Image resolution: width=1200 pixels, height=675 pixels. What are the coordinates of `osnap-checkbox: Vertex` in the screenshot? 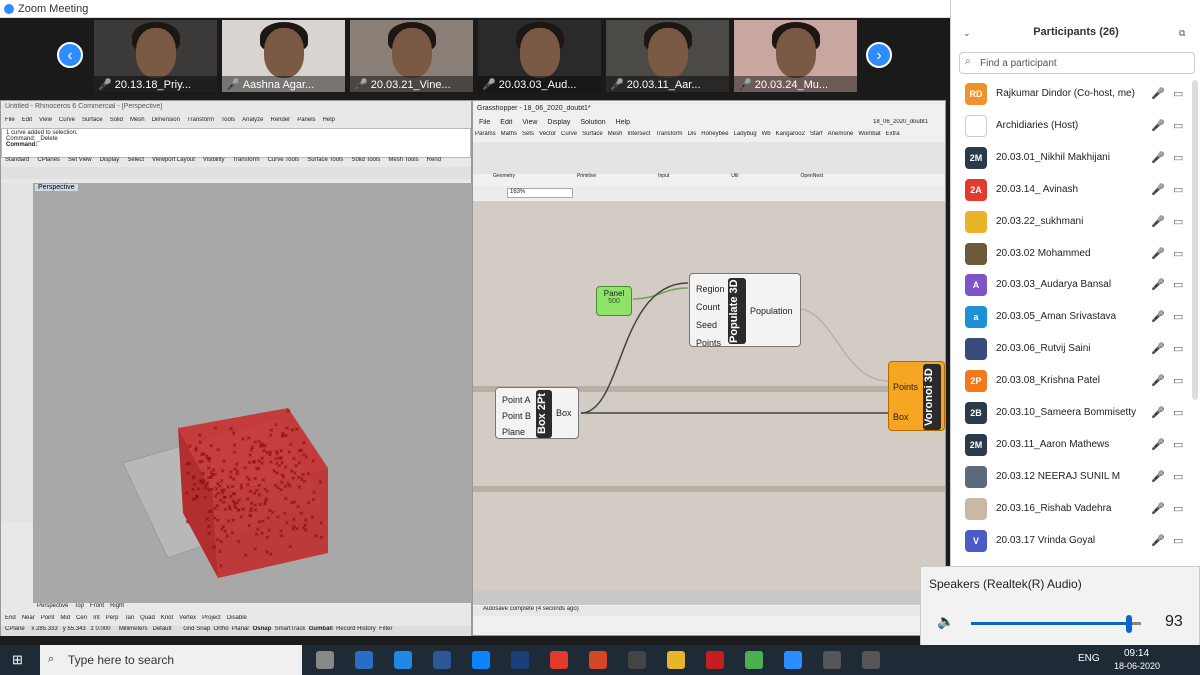 It's located at (187, 618).